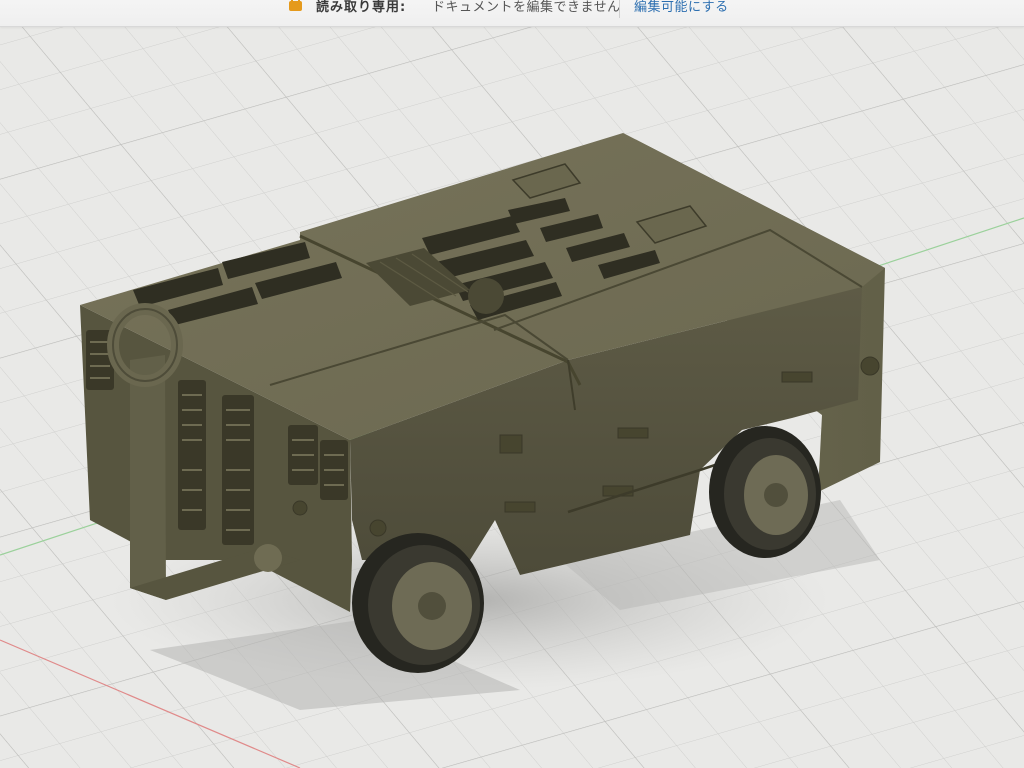 This screenshot has width=1024, height=768. Describe the element at coordinates (681, 7) in the screenshot. I see `enable-editing-button: 編集可能にする` at that location.